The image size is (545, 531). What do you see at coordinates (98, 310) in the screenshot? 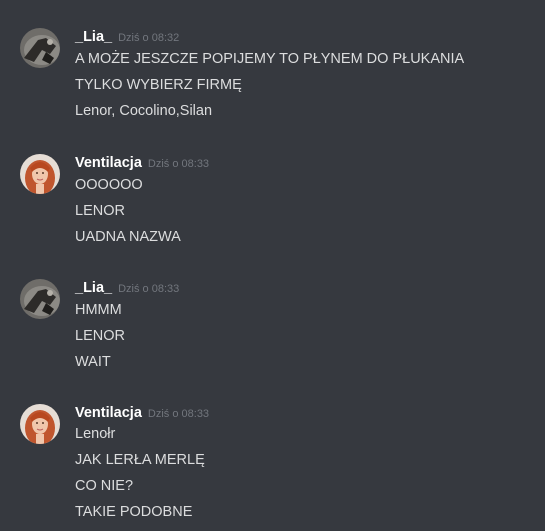
I see `message-line: HMMM` at bounding box center [98, 310].